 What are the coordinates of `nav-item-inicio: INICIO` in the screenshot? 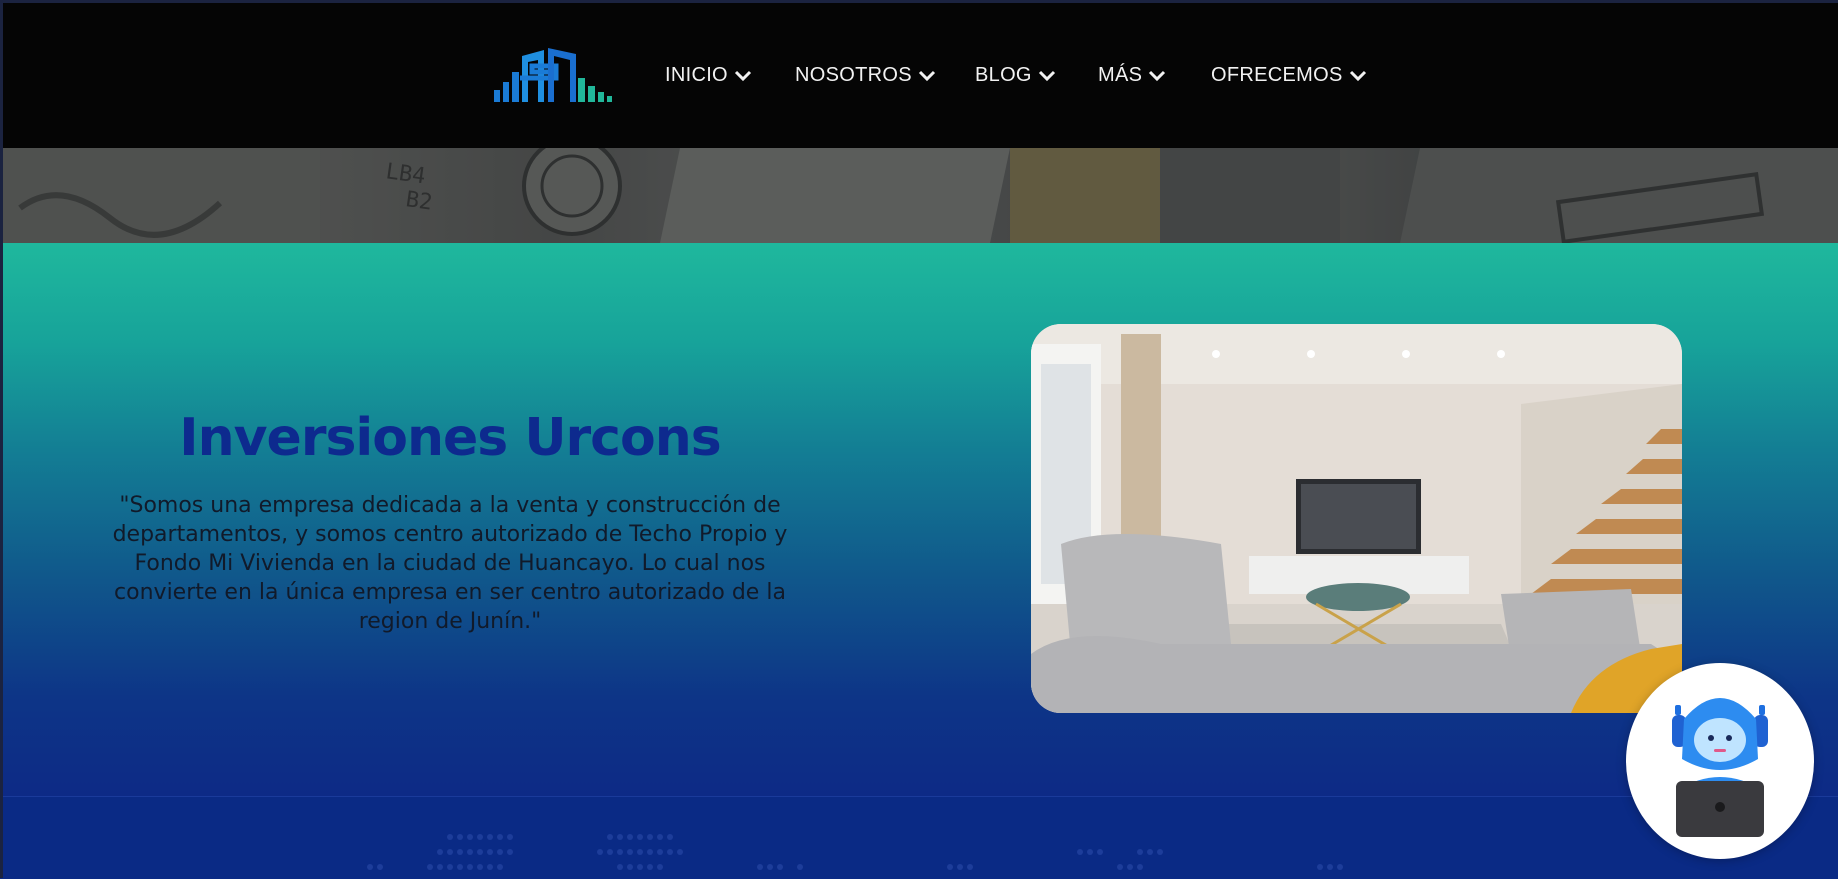 It's located at (708, 75).